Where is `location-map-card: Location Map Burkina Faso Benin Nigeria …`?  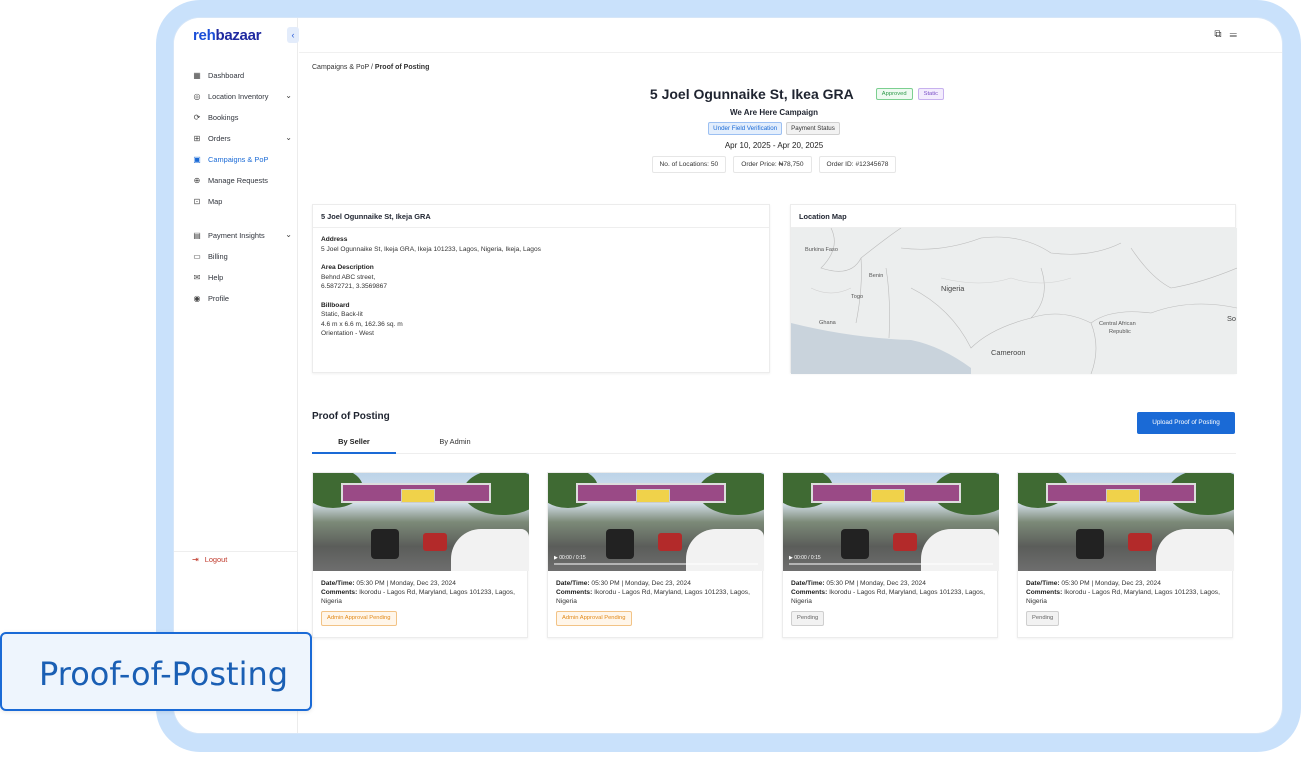
location-map-card: Location Map Burkina Faso Benin Nigeria … is located at coordinates (1013, 289).